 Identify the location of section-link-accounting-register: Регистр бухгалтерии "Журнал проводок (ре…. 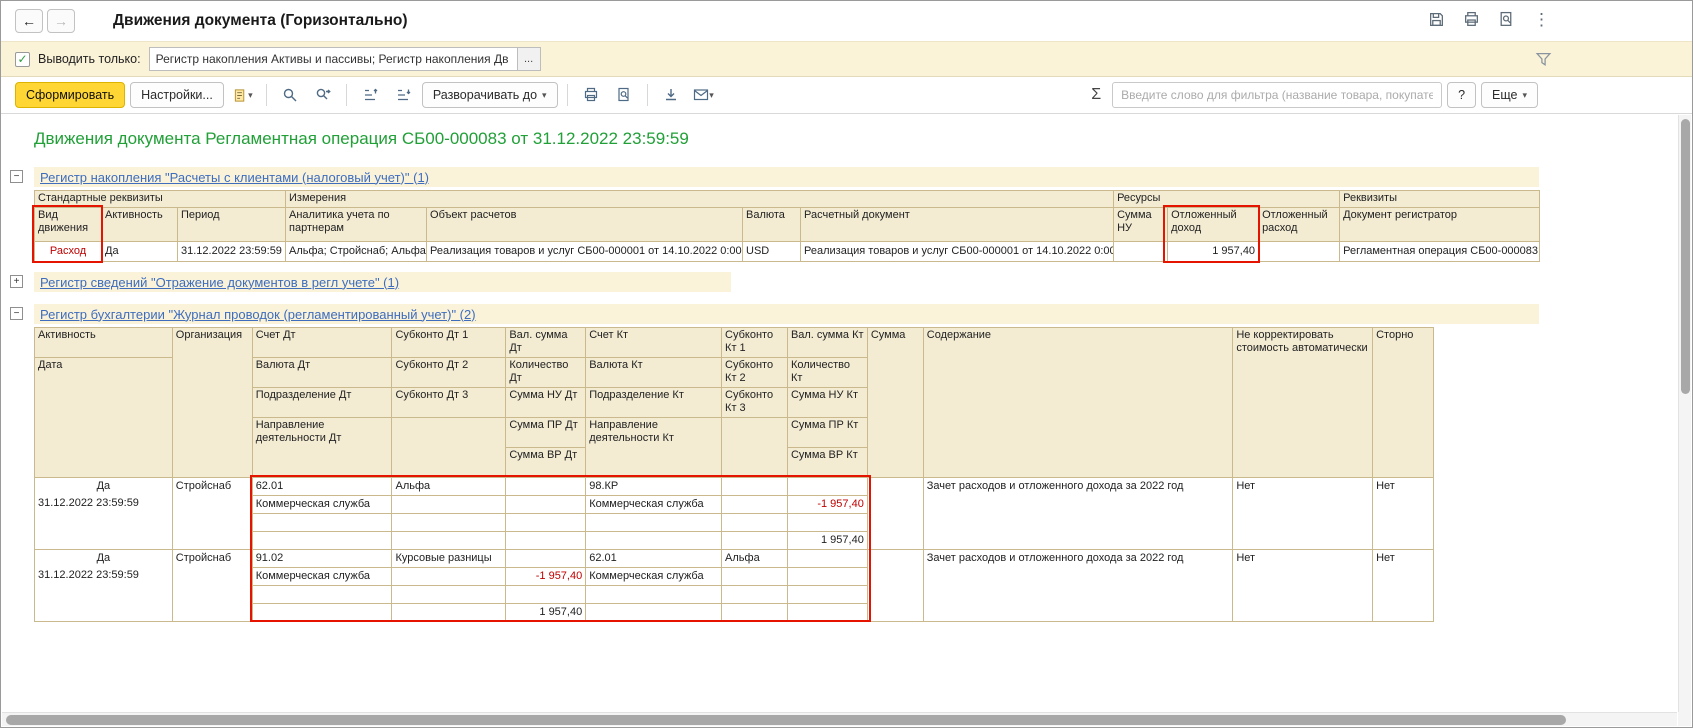
(258, 314).